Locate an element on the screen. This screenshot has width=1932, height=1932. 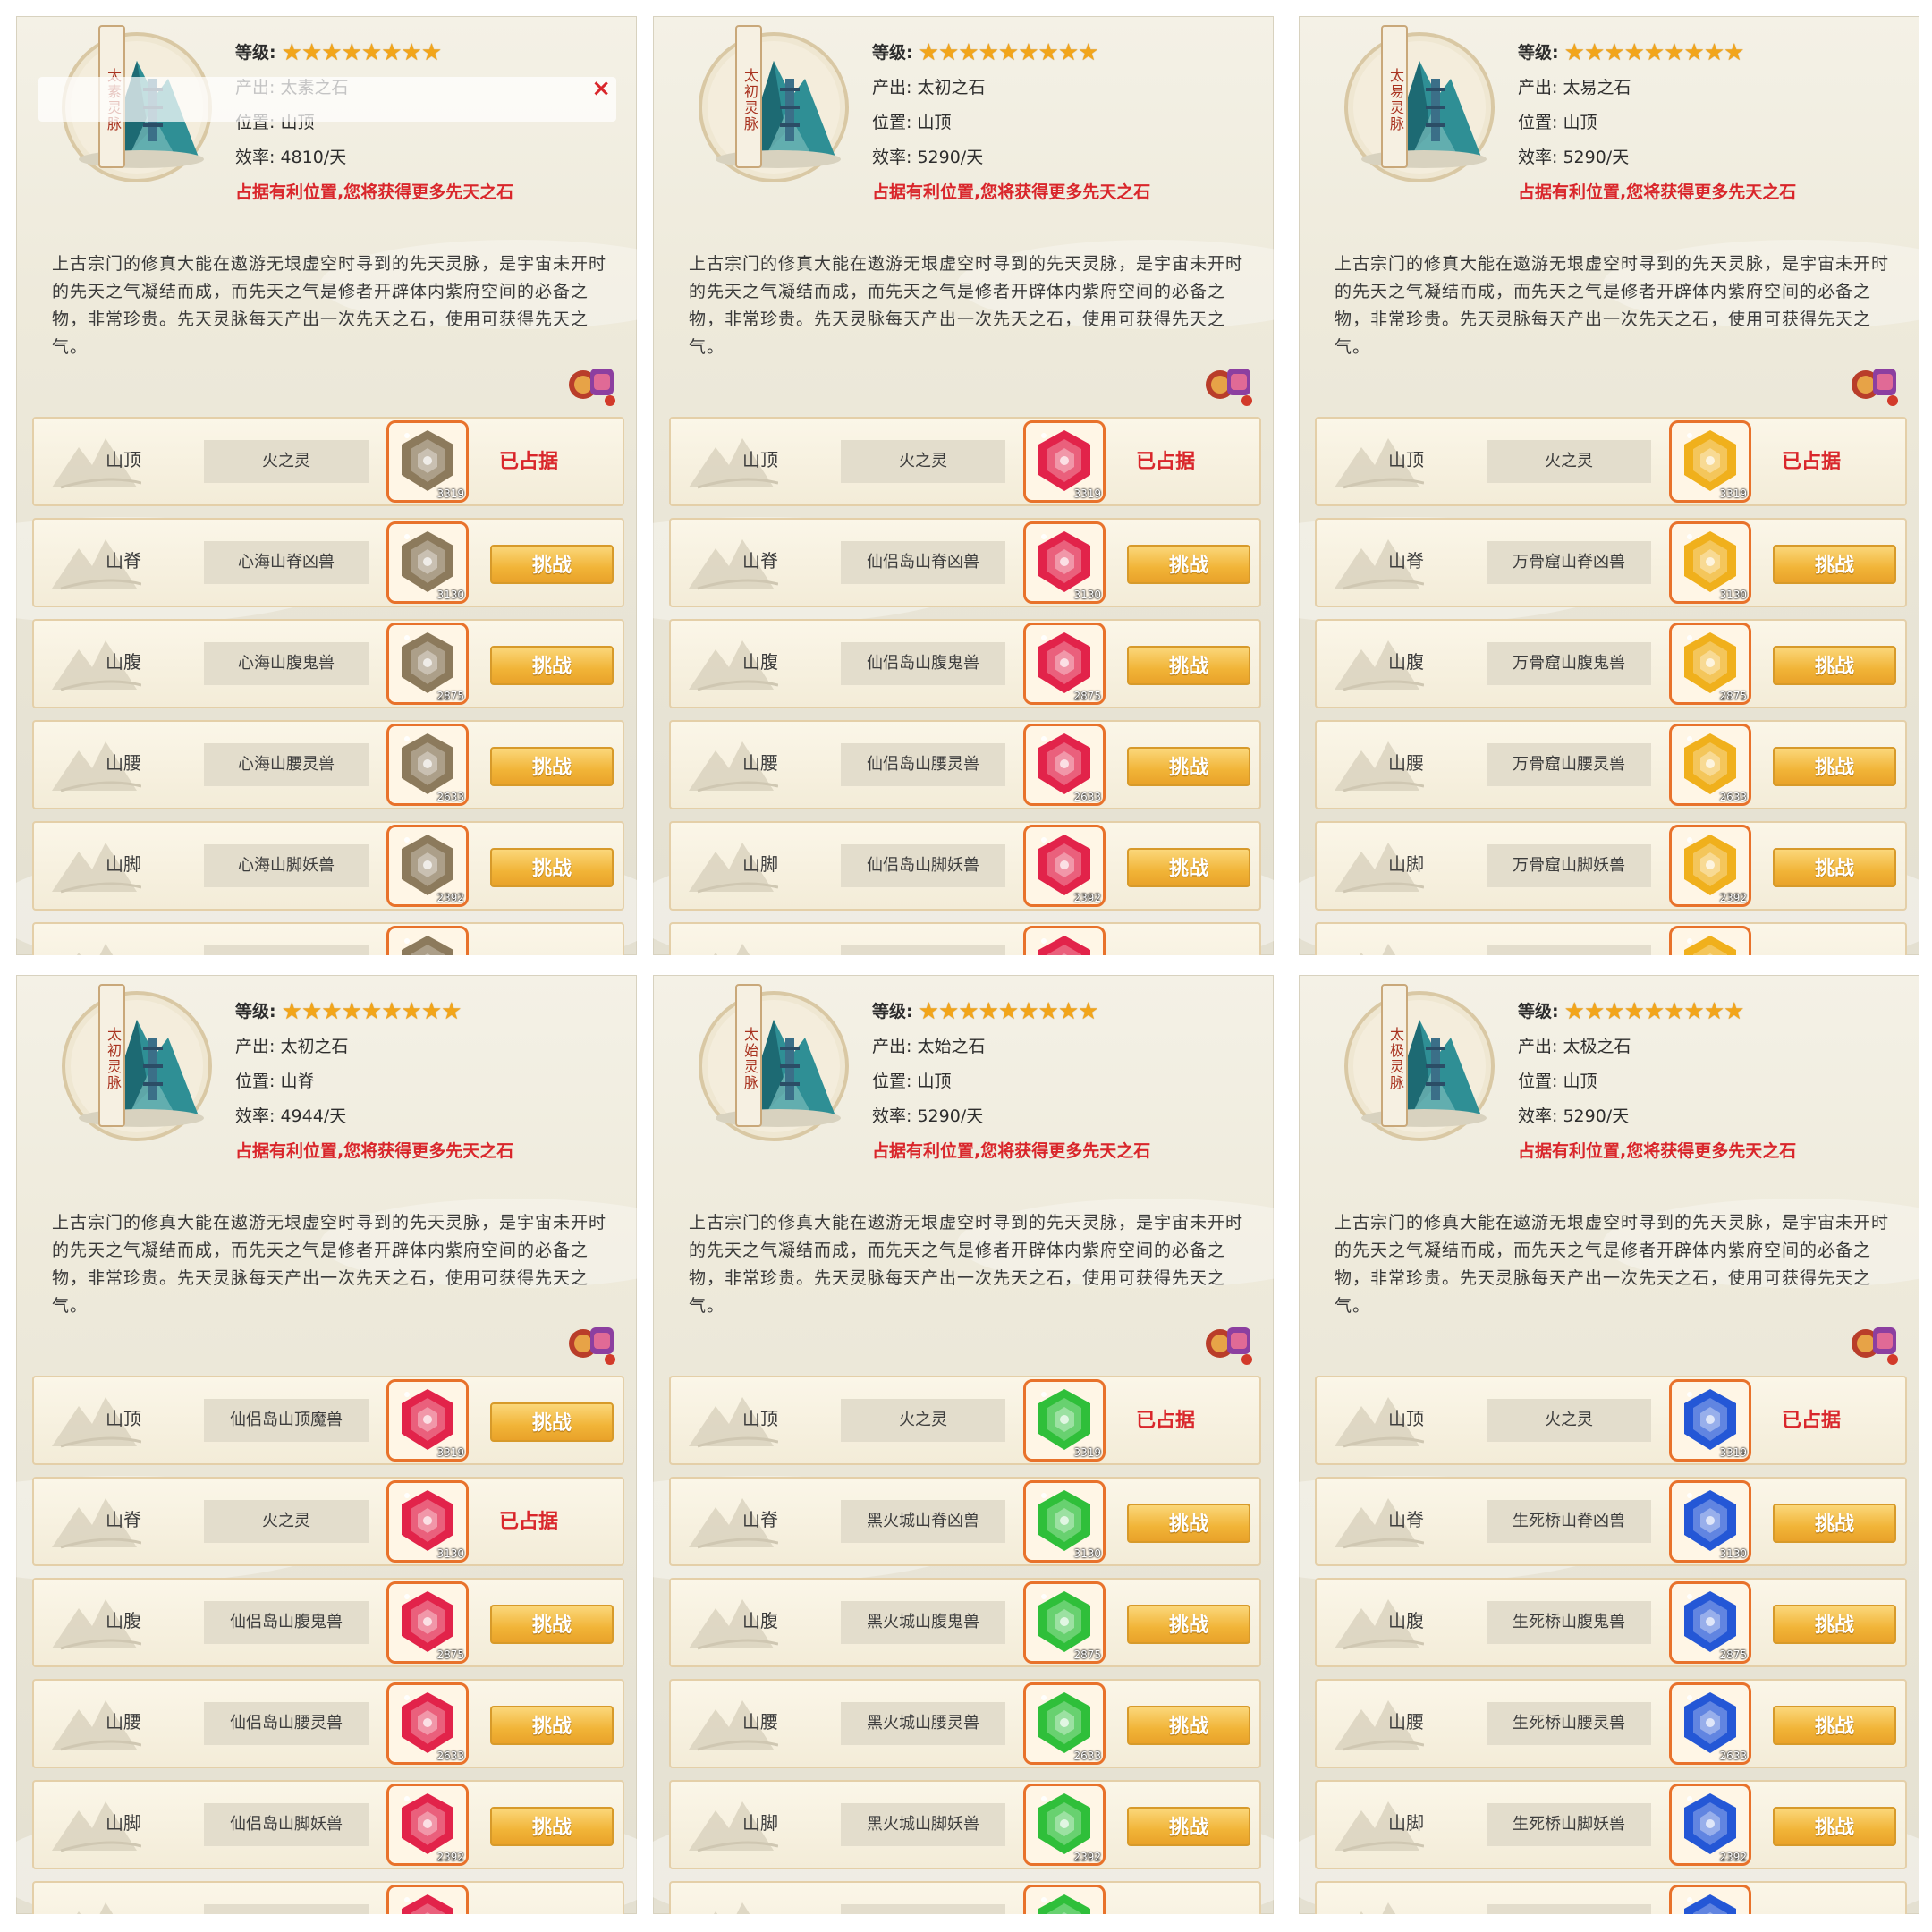
position-row: 山脊 黑火城山脊凶兽 3130 挑战 is located at coordinates (965, 1521).